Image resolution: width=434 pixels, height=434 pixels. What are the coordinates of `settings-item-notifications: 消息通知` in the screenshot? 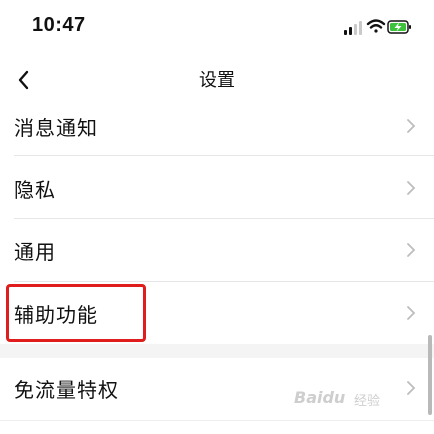 It's located at (217, 126).